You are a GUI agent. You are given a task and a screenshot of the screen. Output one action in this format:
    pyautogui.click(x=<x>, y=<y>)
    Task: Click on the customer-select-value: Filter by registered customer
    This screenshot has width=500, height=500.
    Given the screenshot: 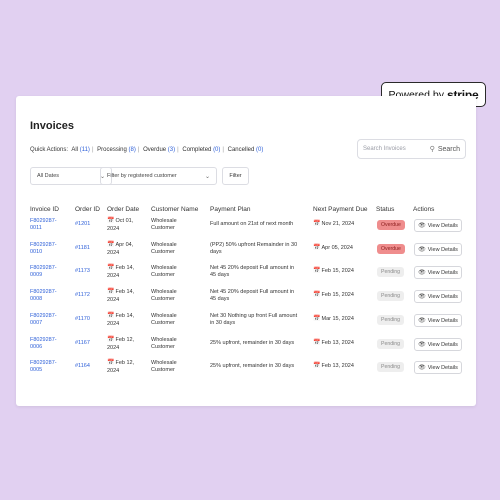 What is the action you would take?
    pyautogui.click(x=142, y=176)
    